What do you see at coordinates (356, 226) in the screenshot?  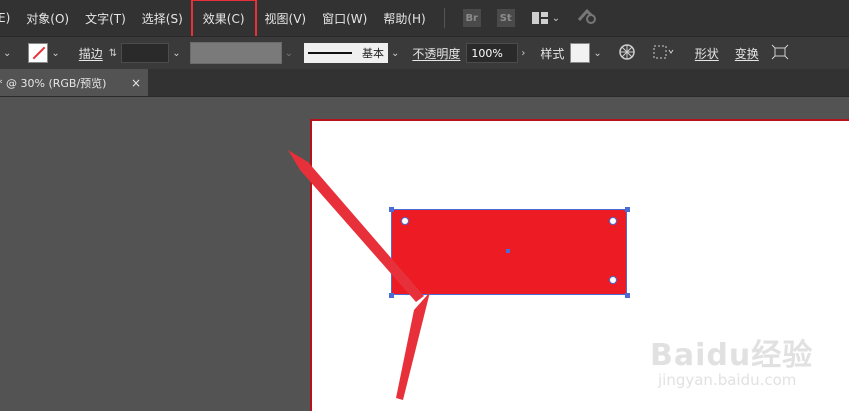 I see `annotation-arrow-up-left` at bounding box center [356, 226].